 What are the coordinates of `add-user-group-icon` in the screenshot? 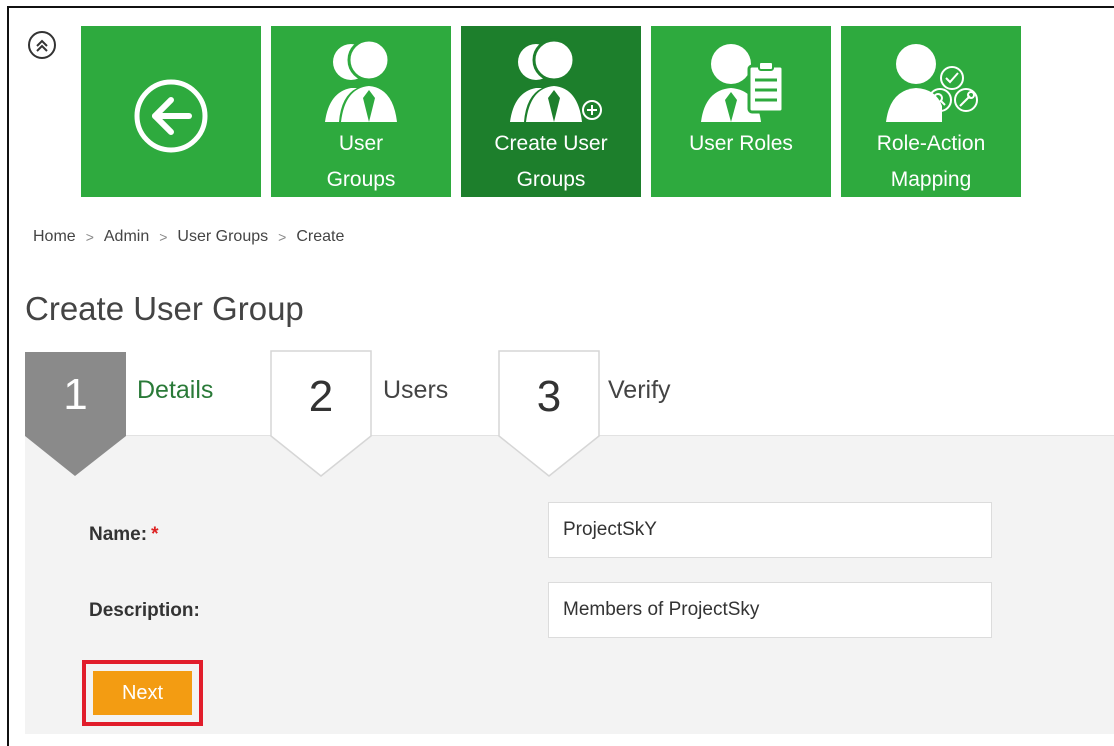 It's located at (556, 80).